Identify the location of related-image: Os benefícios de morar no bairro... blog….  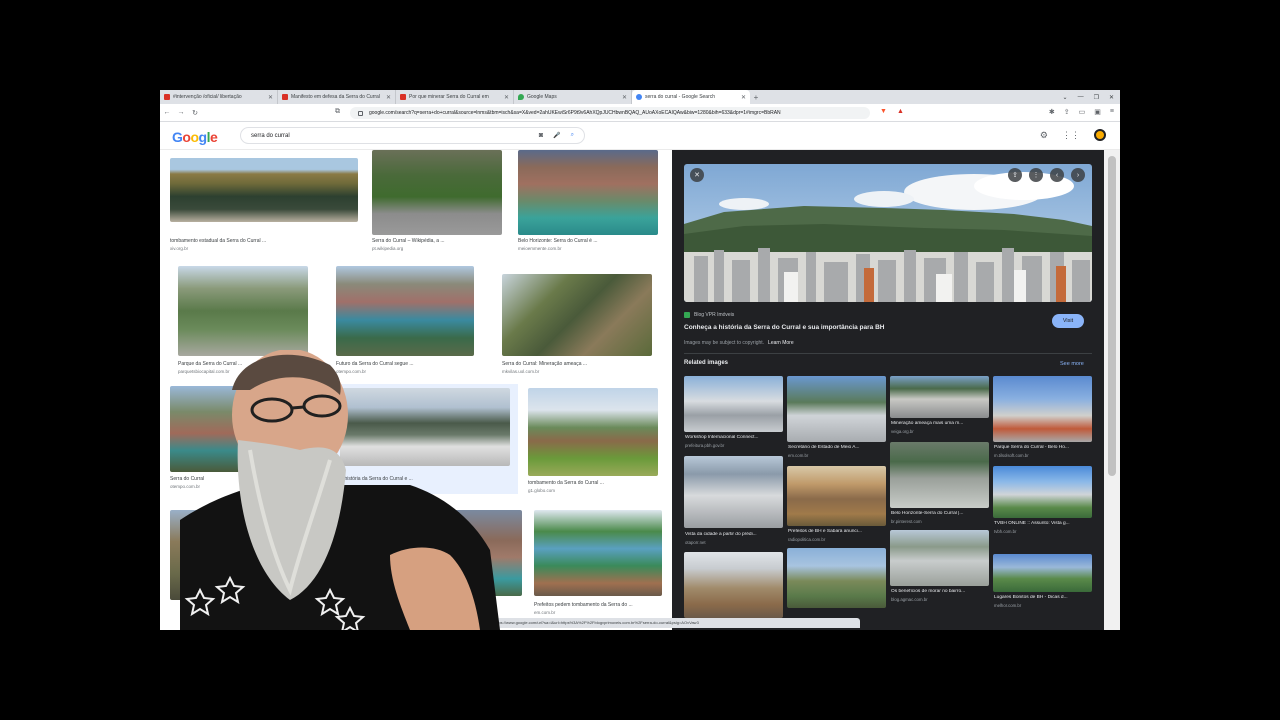
(939, 573).